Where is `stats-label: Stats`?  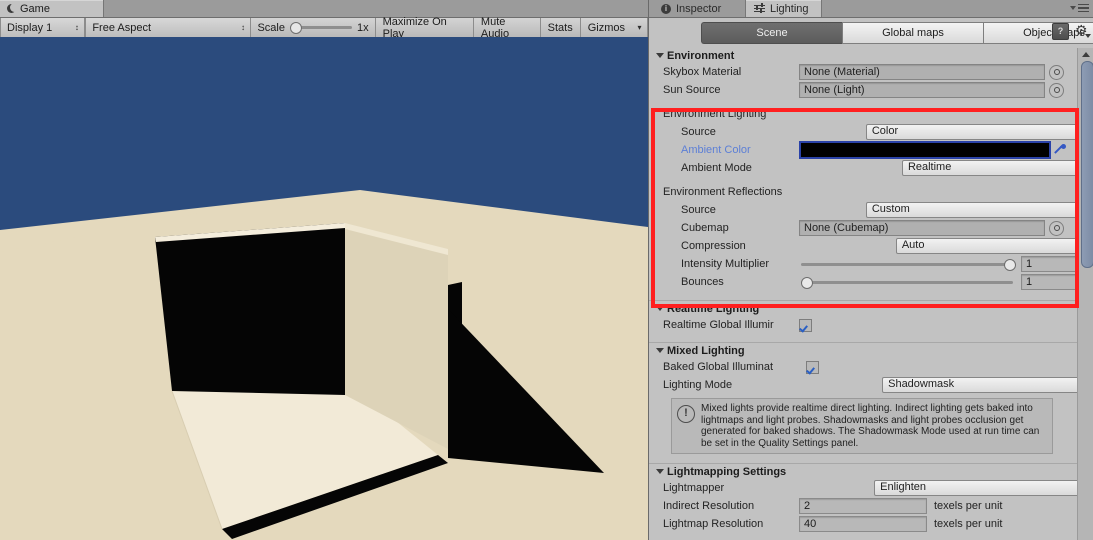 stats-label: Stats is located at coordinates (560, 27).